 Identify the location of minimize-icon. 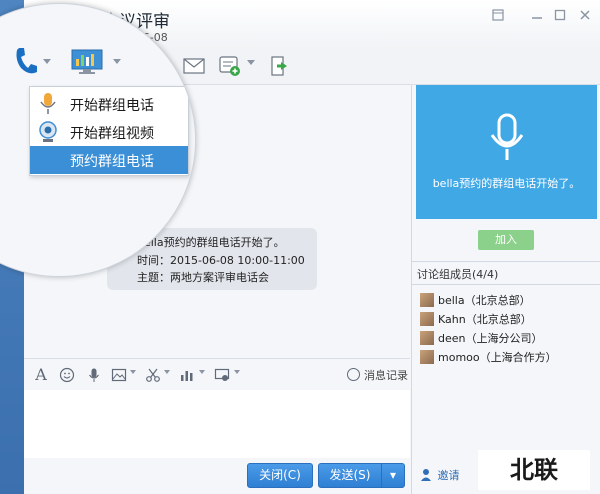
(537, 15).